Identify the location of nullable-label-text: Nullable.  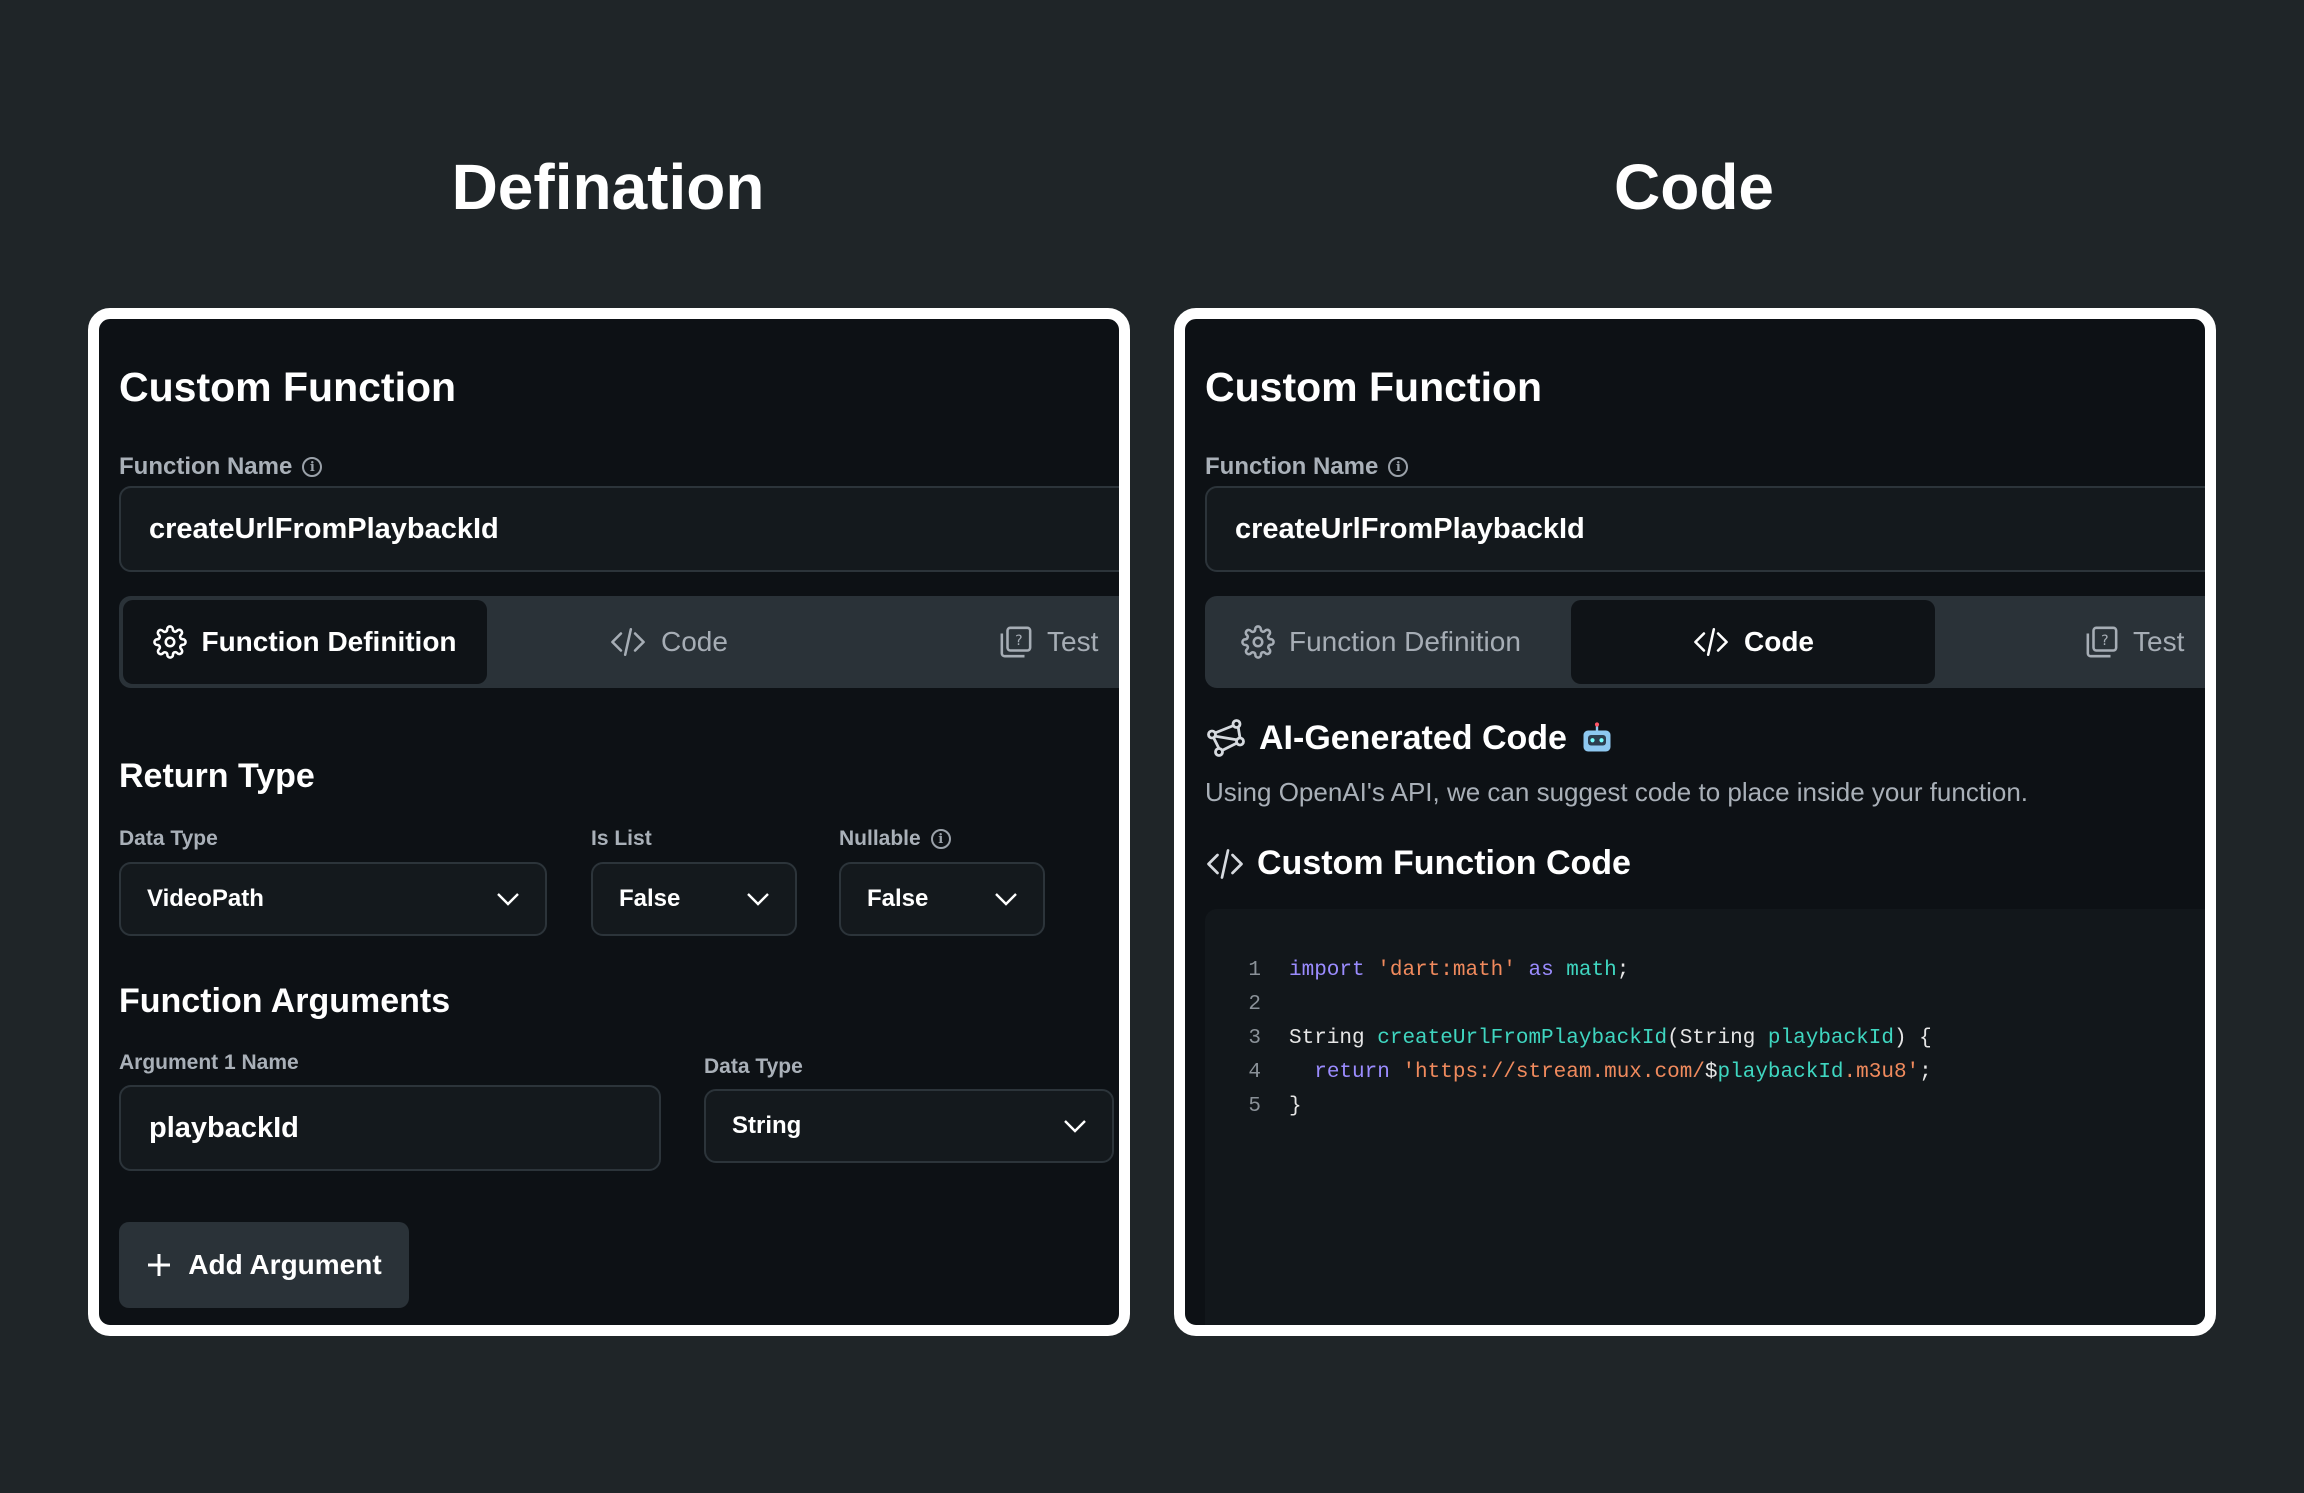
(880, 838).